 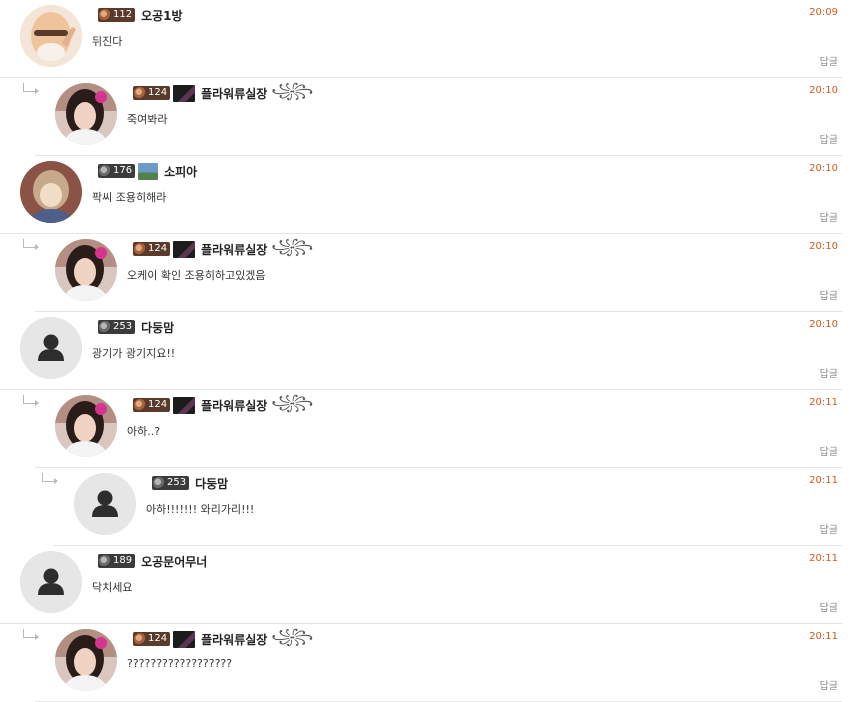 I want to click on nickname: 오공1방, so click(x=161, y=15).